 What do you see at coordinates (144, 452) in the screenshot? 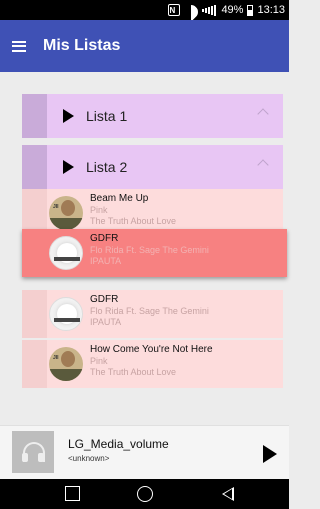
I see `mini-player: LG_Media_volume <unknown>` at bounding box center [144, 452].